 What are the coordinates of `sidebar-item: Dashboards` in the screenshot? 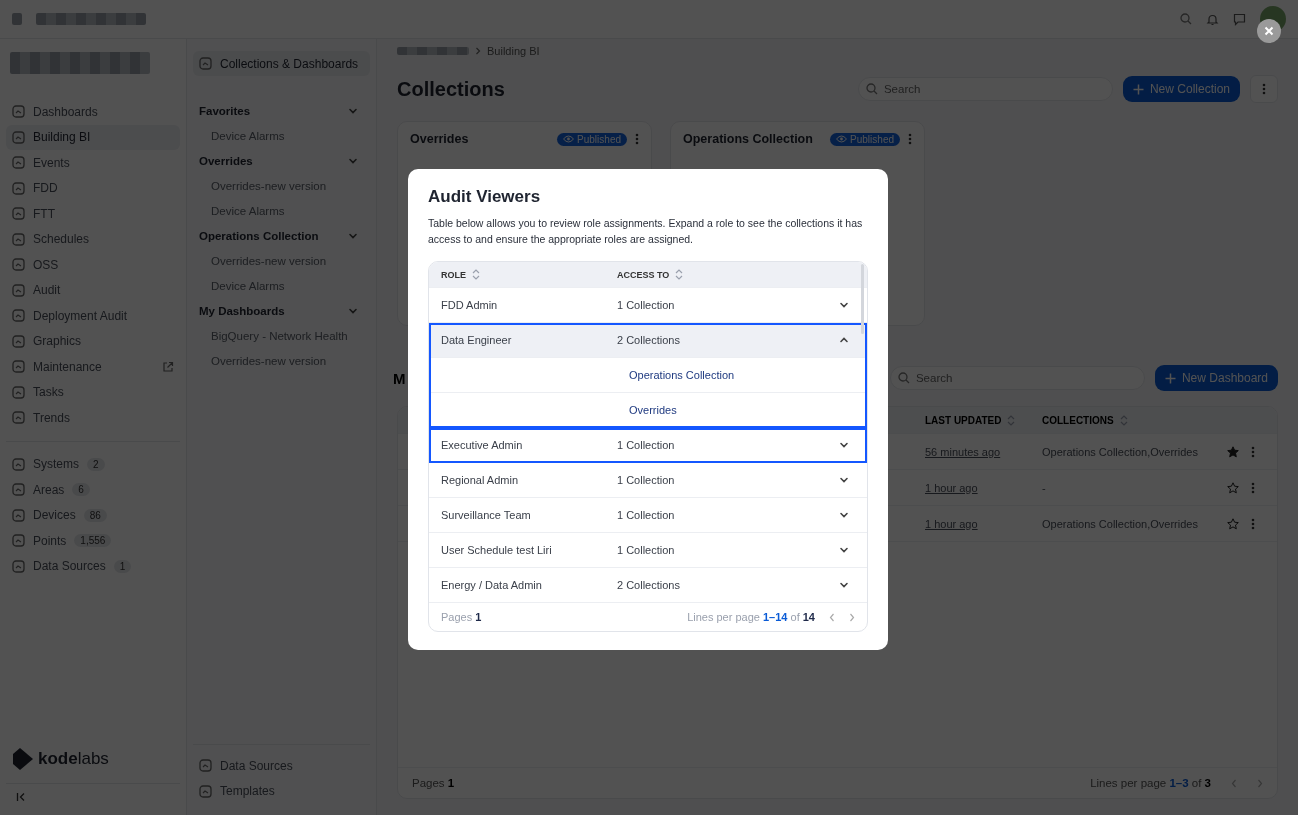 It's located at (93, 112).